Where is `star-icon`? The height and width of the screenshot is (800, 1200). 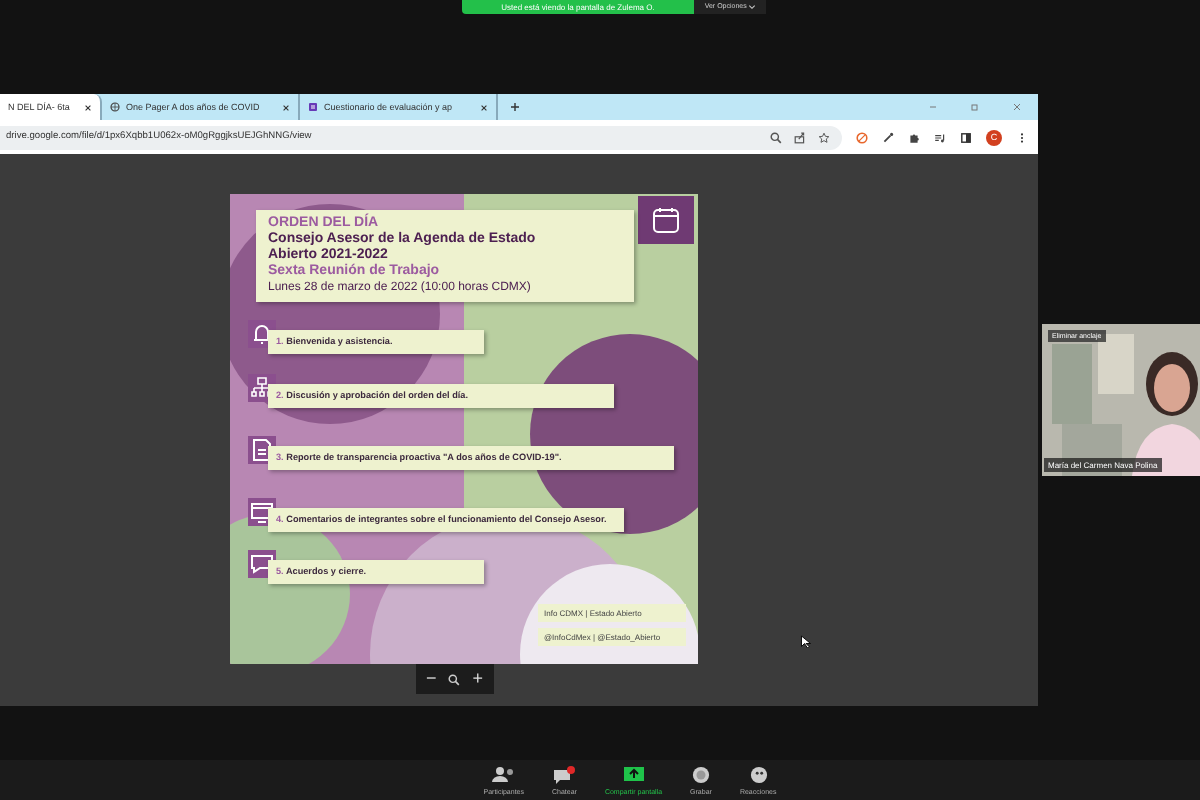
star-icon is located at coordinates (824, 137).